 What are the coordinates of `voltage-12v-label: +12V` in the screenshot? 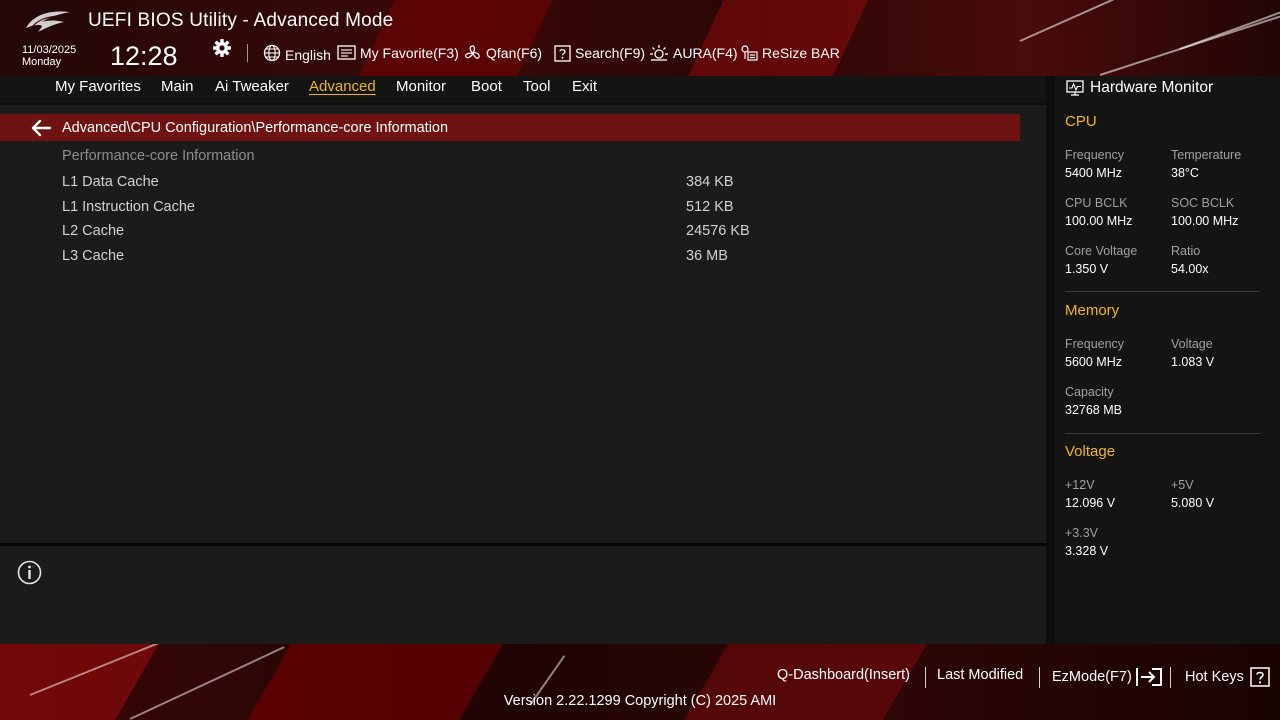 It's located at (1080, 485).